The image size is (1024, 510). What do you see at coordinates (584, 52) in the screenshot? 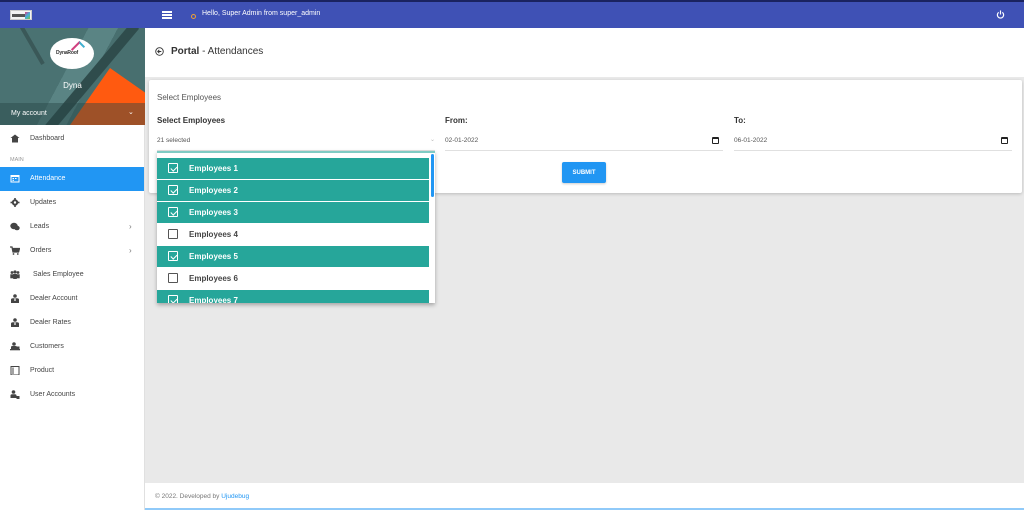
I see `page-header: Portal - Attendances` at bounding box center [584, 52].